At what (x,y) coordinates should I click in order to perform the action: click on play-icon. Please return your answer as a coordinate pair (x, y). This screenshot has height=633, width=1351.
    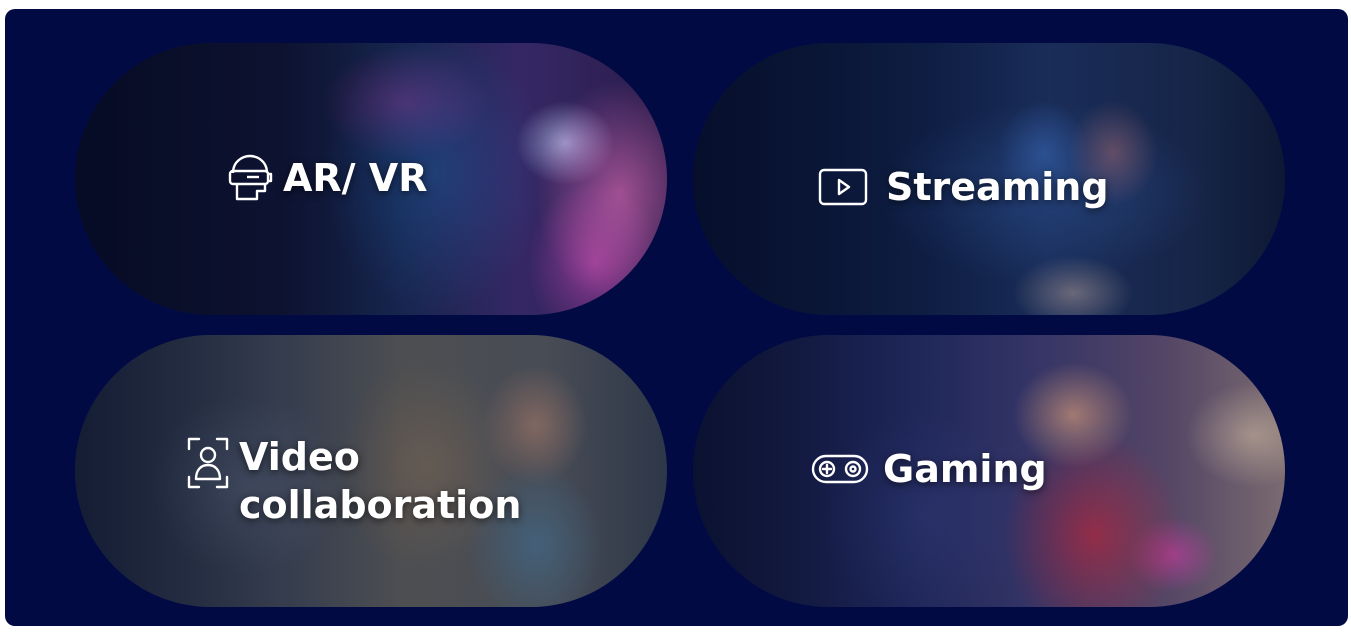
    Looking at the image, I should click on (843, 187).